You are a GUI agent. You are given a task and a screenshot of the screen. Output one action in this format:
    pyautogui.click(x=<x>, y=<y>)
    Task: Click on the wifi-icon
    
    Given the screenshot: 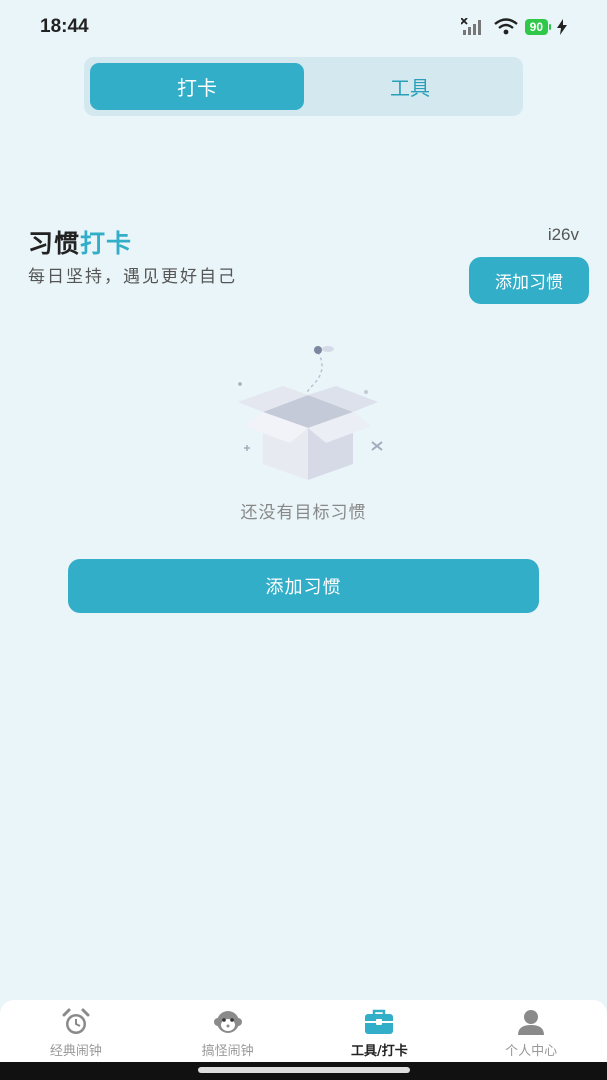 What is the action you would take?
    pyautogui.click(x=505, y=26)
    